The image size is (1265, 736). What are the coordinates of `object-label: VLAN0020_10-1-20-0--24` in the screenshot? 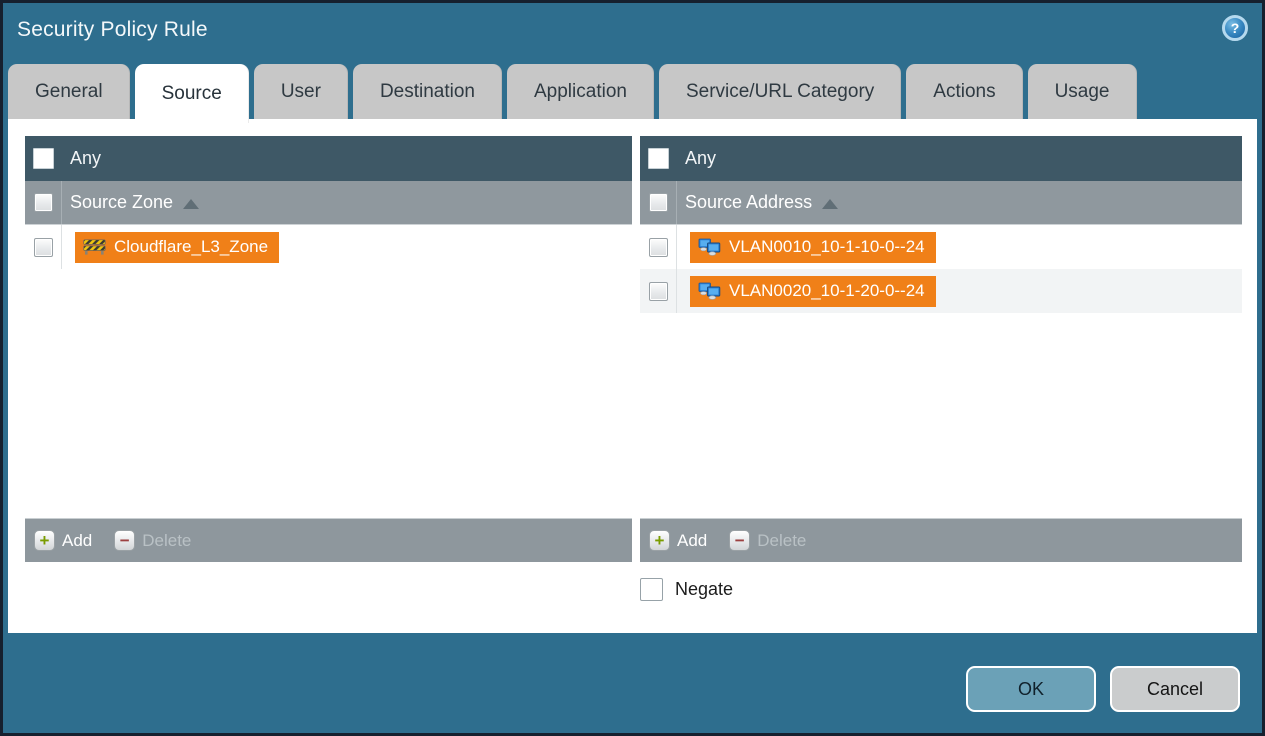 It's located at (827, 290).